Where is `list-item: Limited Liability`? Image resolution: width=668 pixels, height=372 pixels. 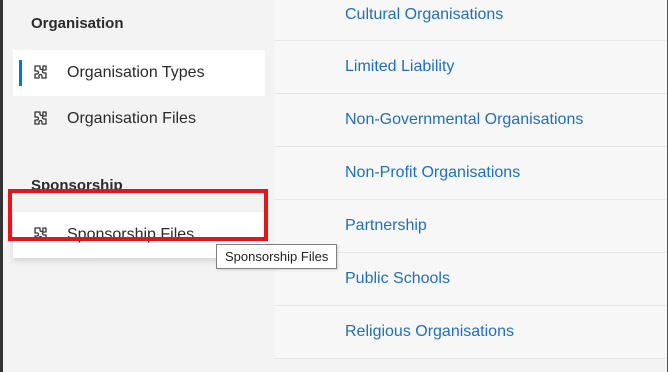
list-item: Limited Liability is located at coordinates (471, 67).